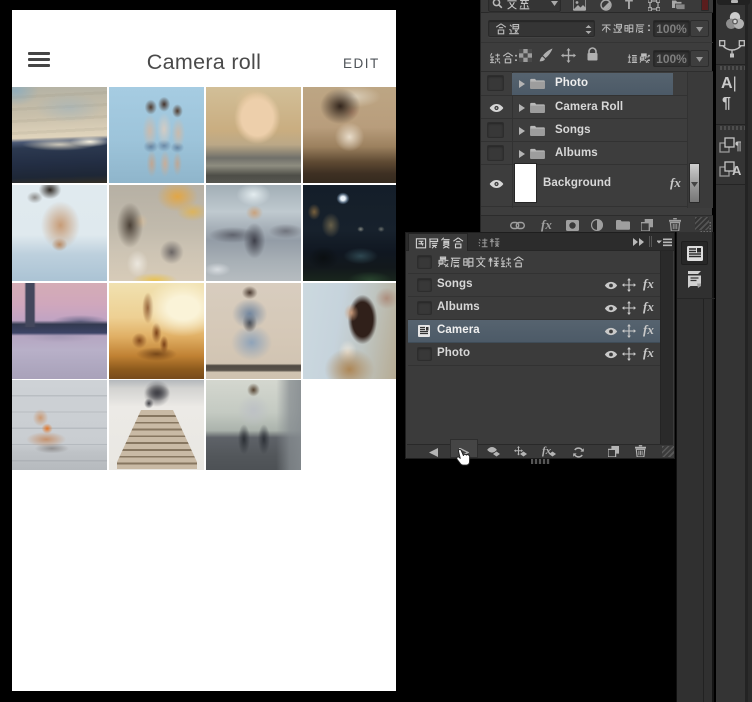  Describe the element at coordinates (736, 170) in the screenshot. I see `svg-text: A` at that location.